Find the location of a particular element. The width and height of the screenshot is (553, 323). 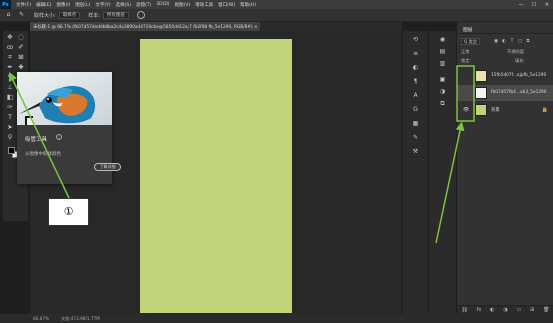

type-tool-icon: T is located at coordinates (10, 117).